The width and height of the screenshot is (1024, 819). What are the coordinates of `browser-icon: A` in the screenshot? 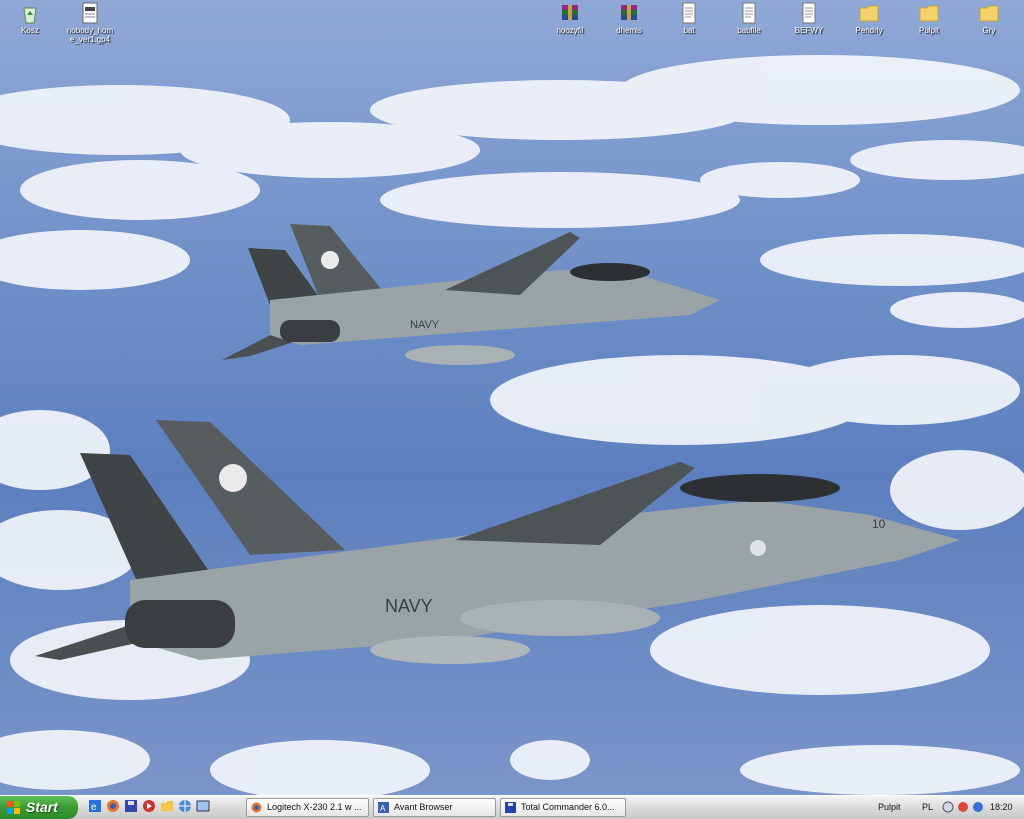 It's located at (383, 807).